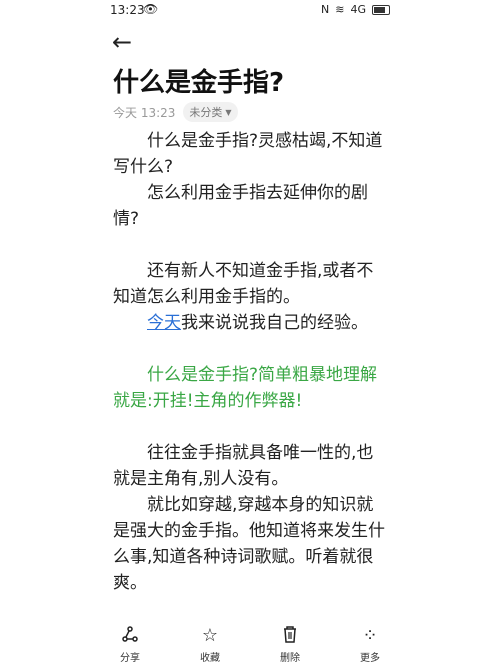  What do you see at coordinates (370, 635) in the screenshot?
I see `more-icon: ⁘` at bounding box center [370, 635].